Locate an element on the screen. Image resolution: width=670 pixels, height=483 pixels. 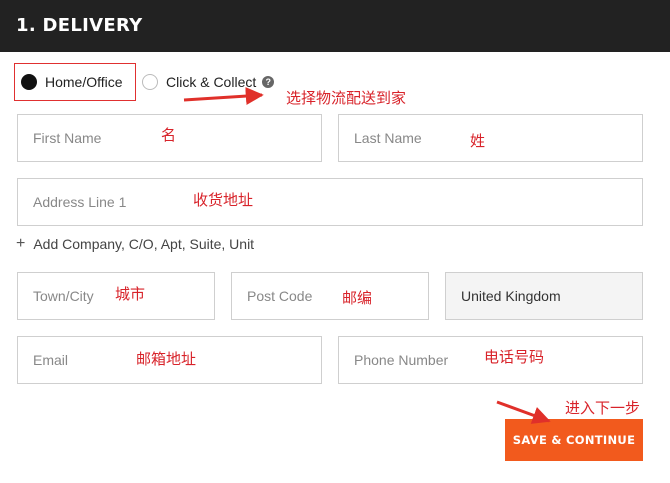
address-line-1-input is located at coordinates (330, 202).